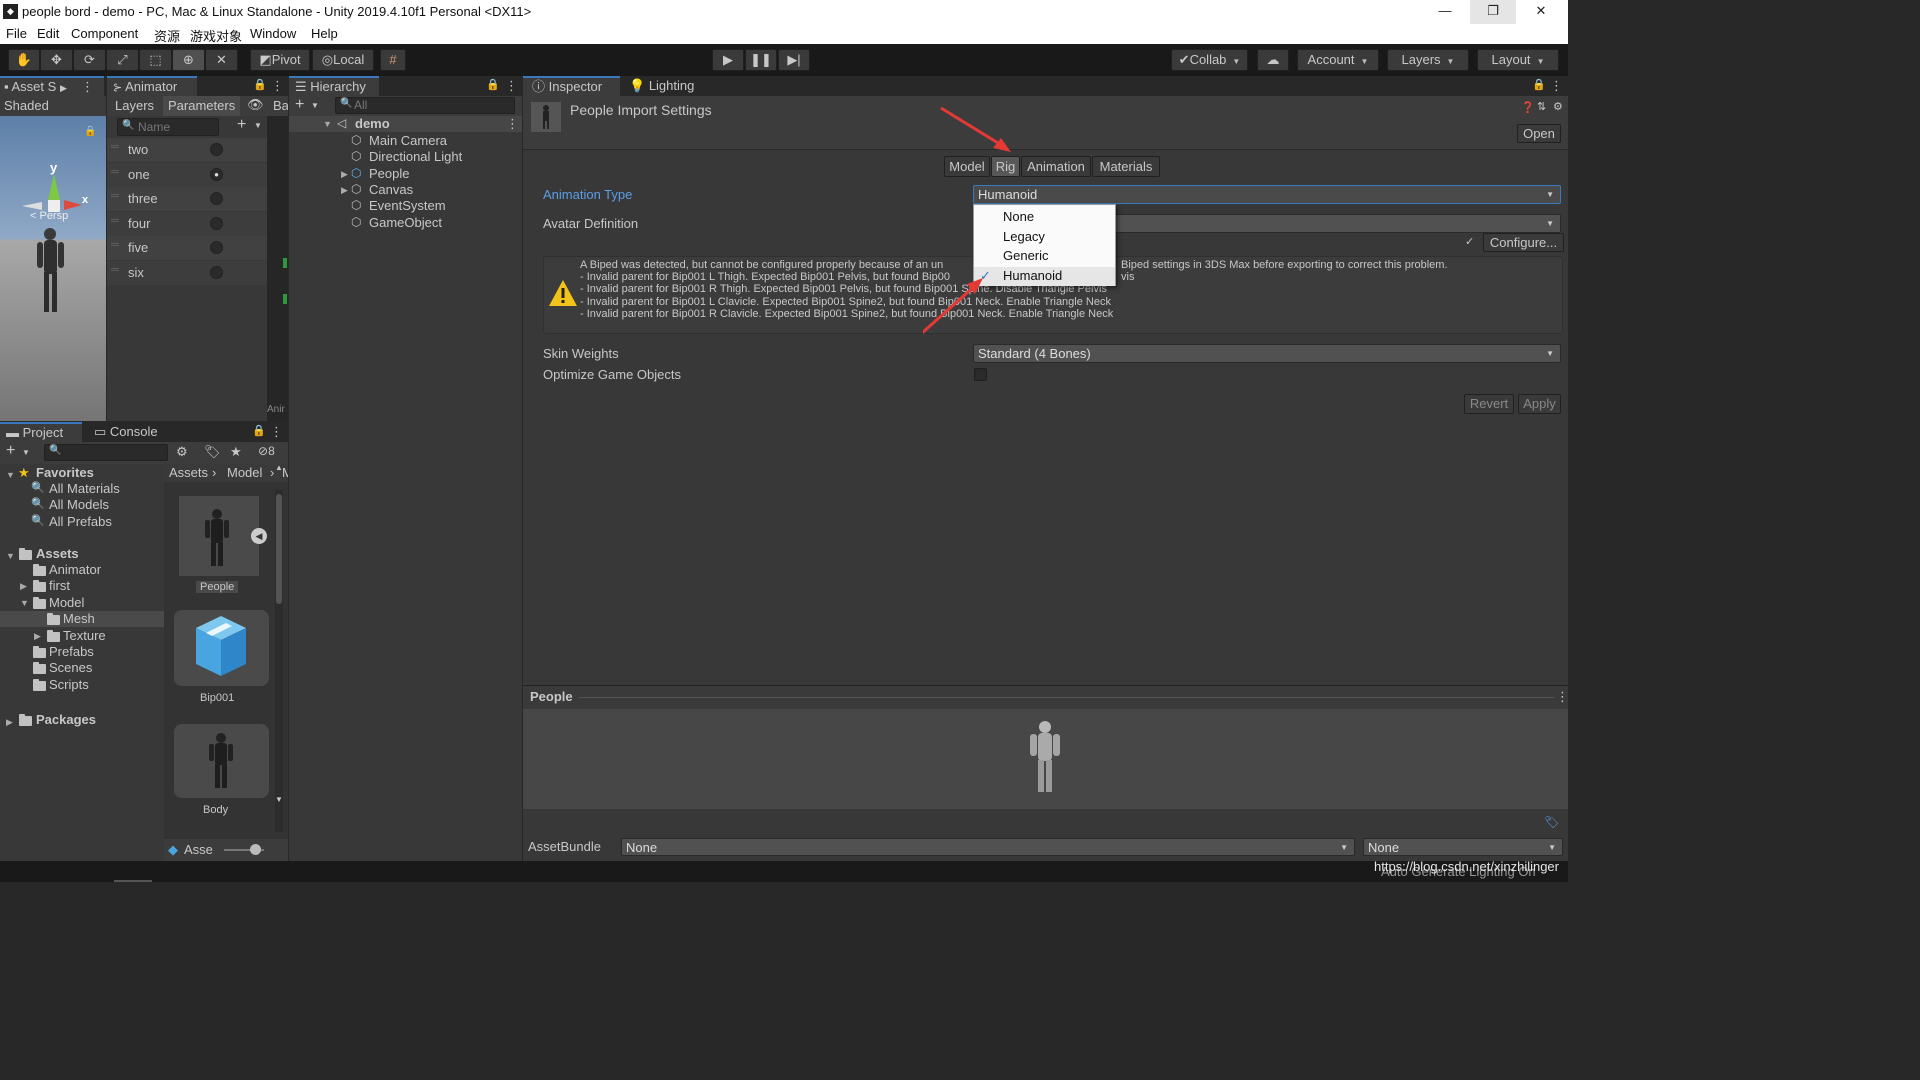  I want to click on add-parameter-button: +, so click(241, 125).